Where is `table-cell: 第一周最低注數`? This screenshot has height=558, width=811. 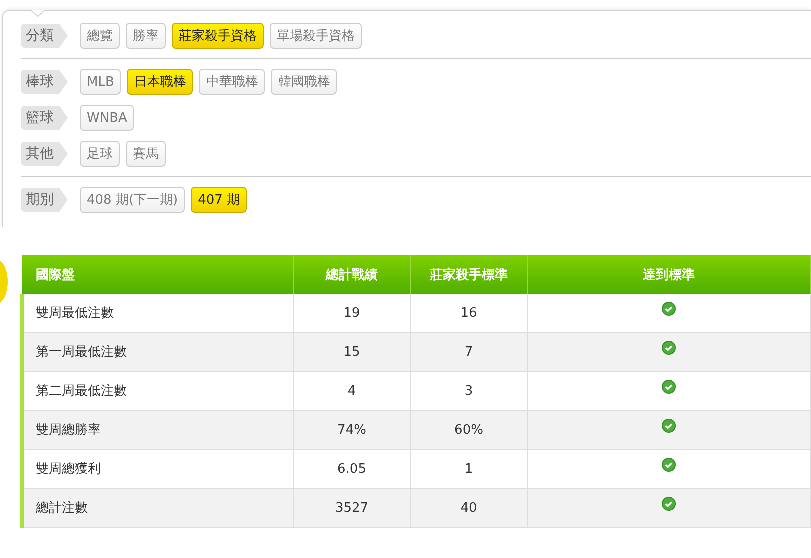
table-cell: 第一周最低注數 is located at coordinates (158, 352).